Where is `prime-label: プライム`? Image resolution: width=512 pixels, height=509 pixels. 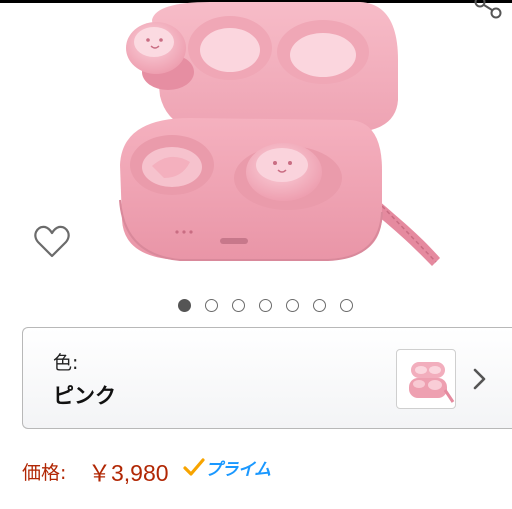
prime-label: プライム is located at coordinates (238, 470).